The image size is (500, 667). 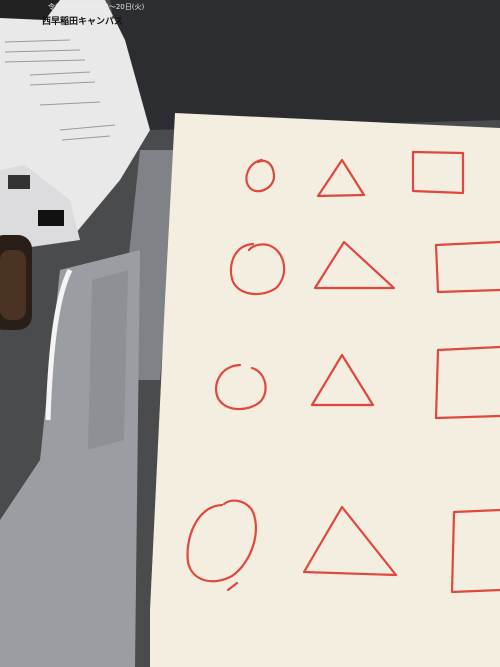 What do you see at coordinates (13, 285) in the screenshot?
I see `leather-item-highlight` at bounding box center [13, 285].